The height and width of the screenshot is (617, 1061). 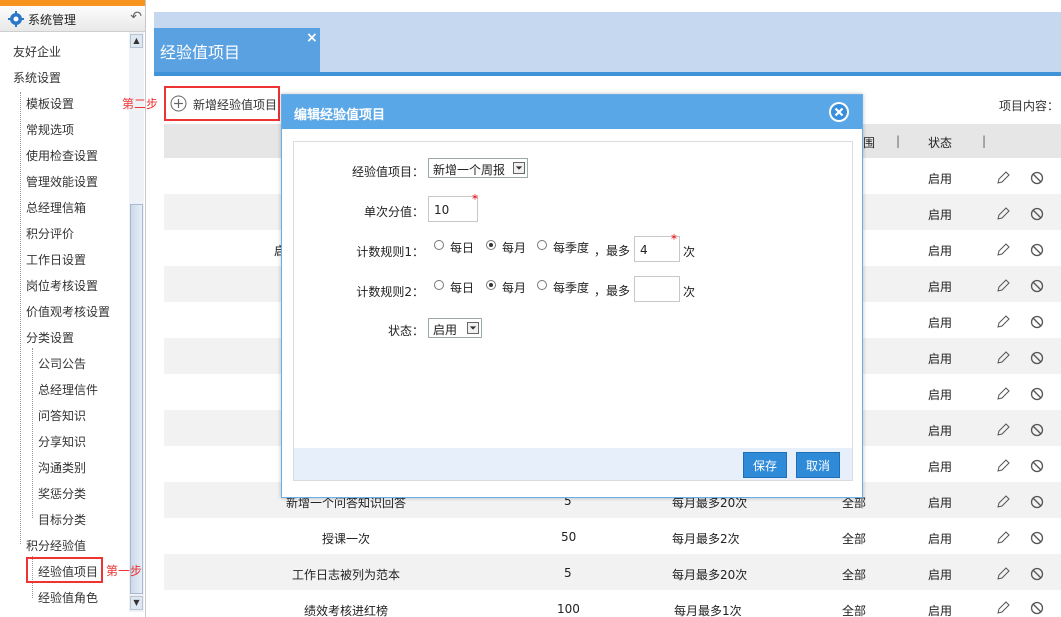 I want to click on scroll-up-icon: ▲, so click(x=136, y=41).